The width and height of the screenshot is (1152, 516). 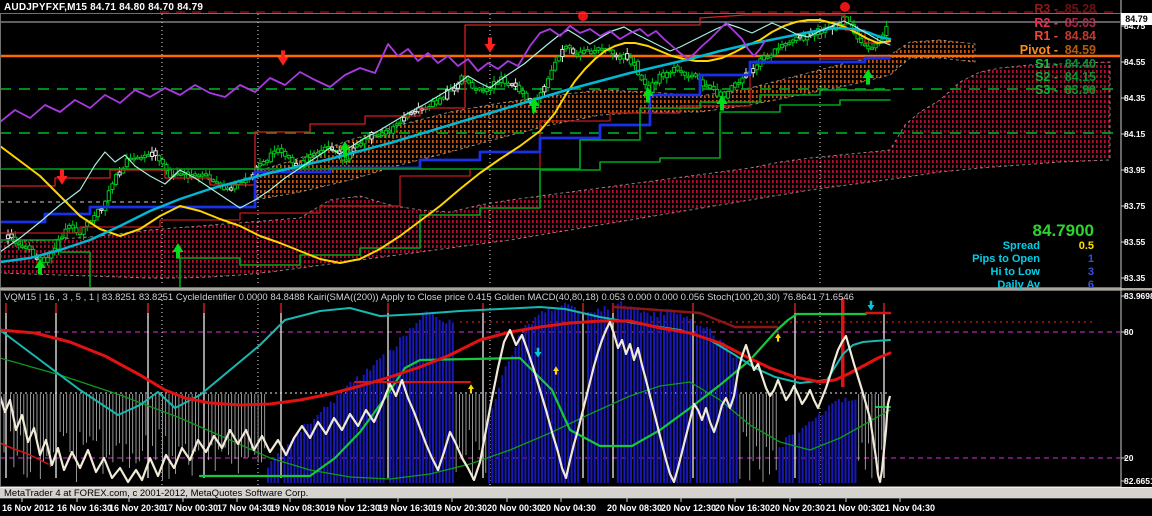 I want to click on time-axis-label: 20 Nov 08:30, so click(x=634, y=508).